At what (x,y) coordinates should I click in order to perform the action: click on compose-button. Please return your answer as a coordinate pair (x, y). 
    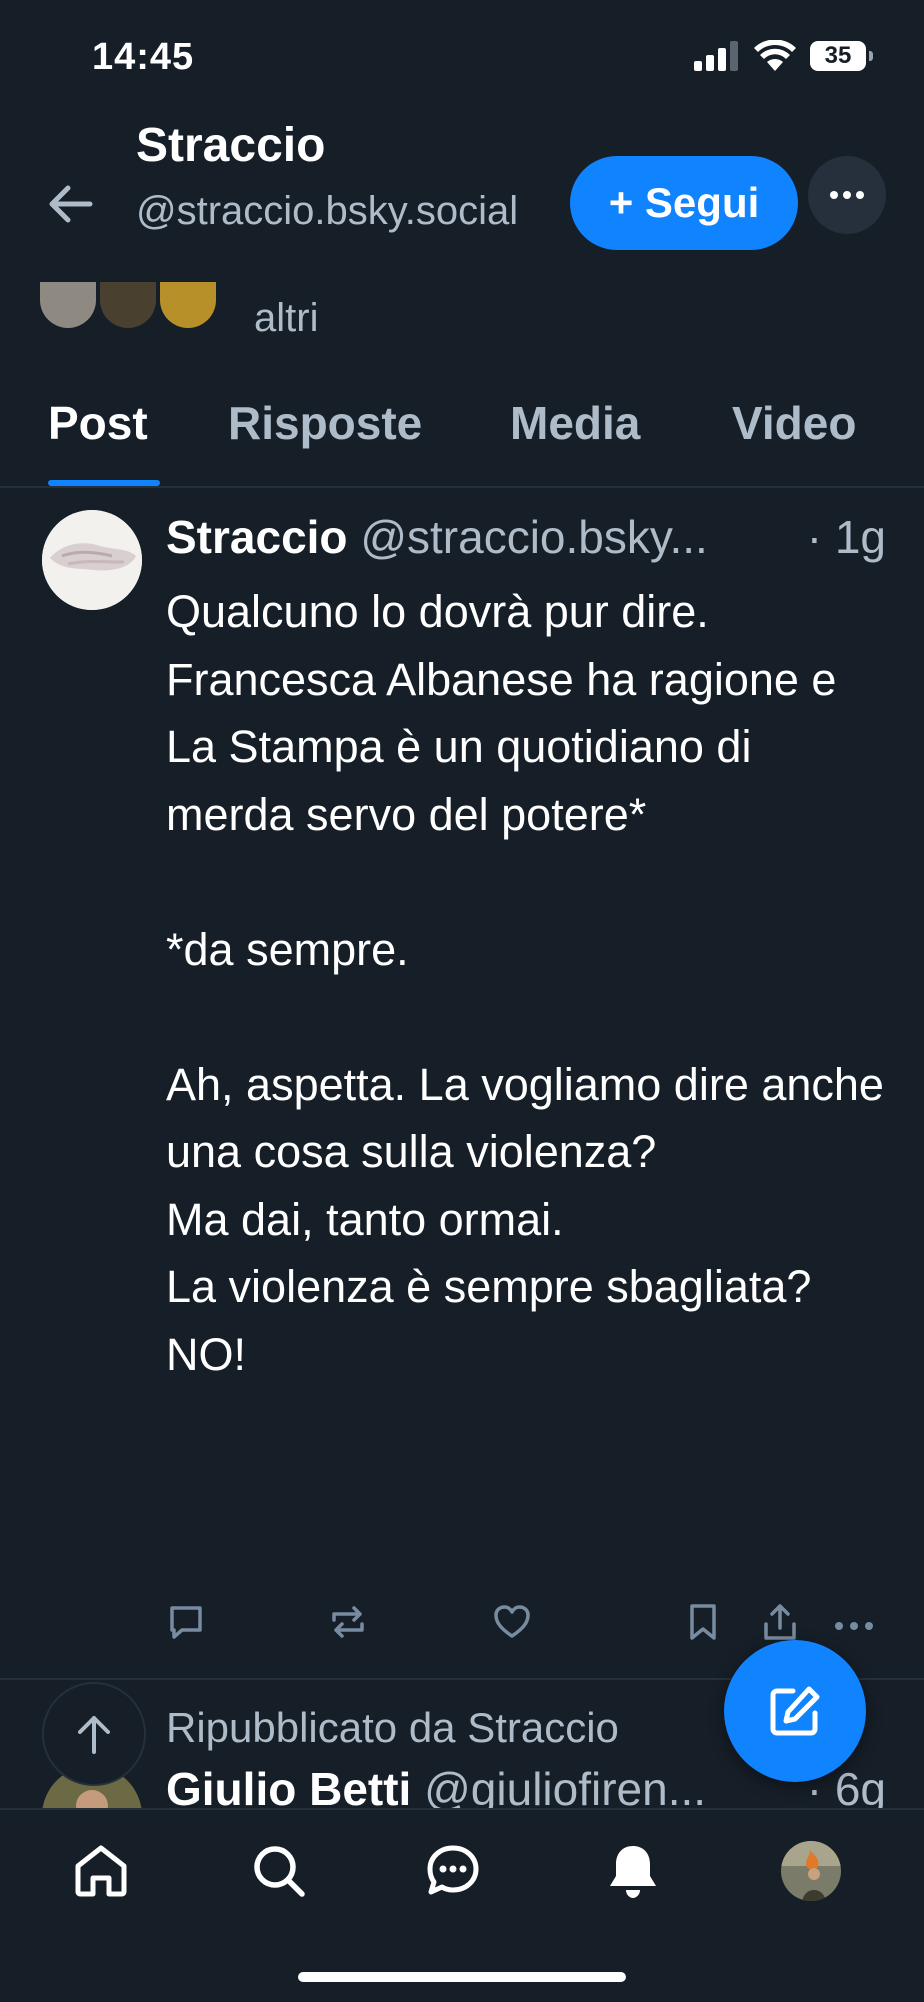
    Looking at the image, I should click on (795, 1711).